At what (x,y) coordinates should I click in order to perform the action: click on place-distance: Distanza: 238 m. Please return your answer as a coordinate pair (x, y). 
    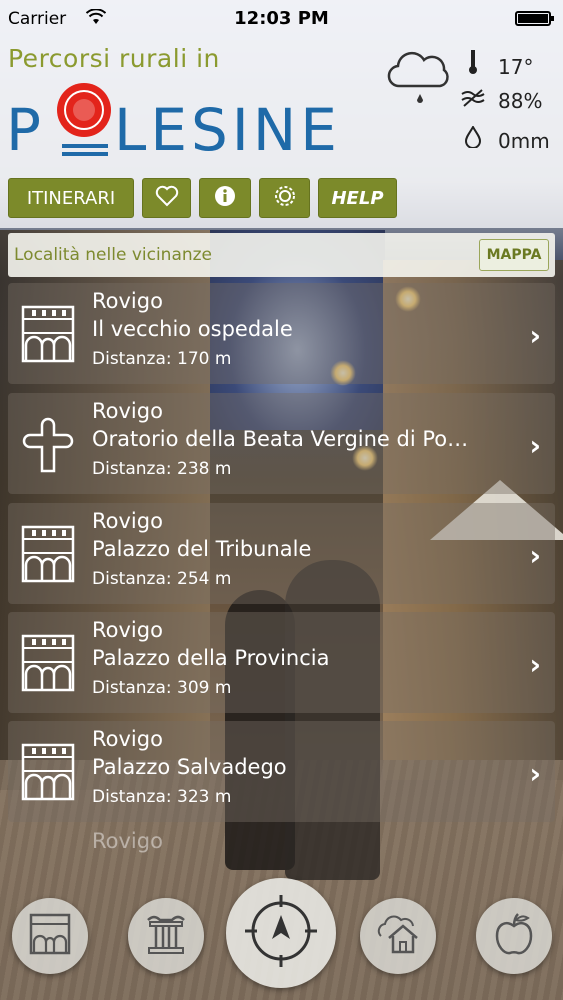
    Looking at the image, I should click on (162, 469).